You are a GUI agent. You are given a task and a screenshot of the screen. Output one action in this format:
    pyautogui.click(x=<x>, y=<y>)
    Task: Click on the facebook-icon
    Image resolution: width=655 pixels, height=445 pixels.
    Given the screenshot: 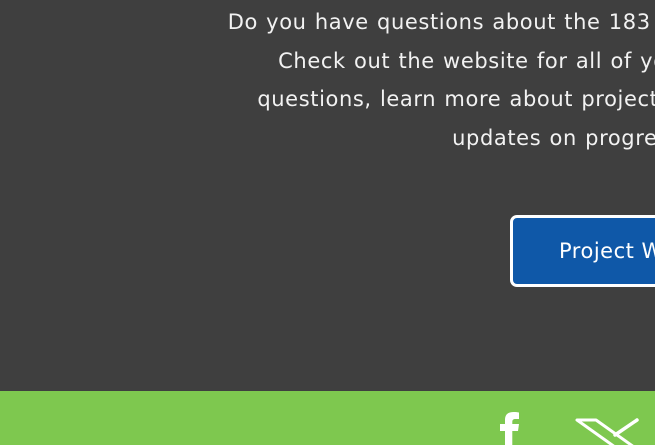 What is the action you would take?
    pyautogui.click(x=509, y=428)
    